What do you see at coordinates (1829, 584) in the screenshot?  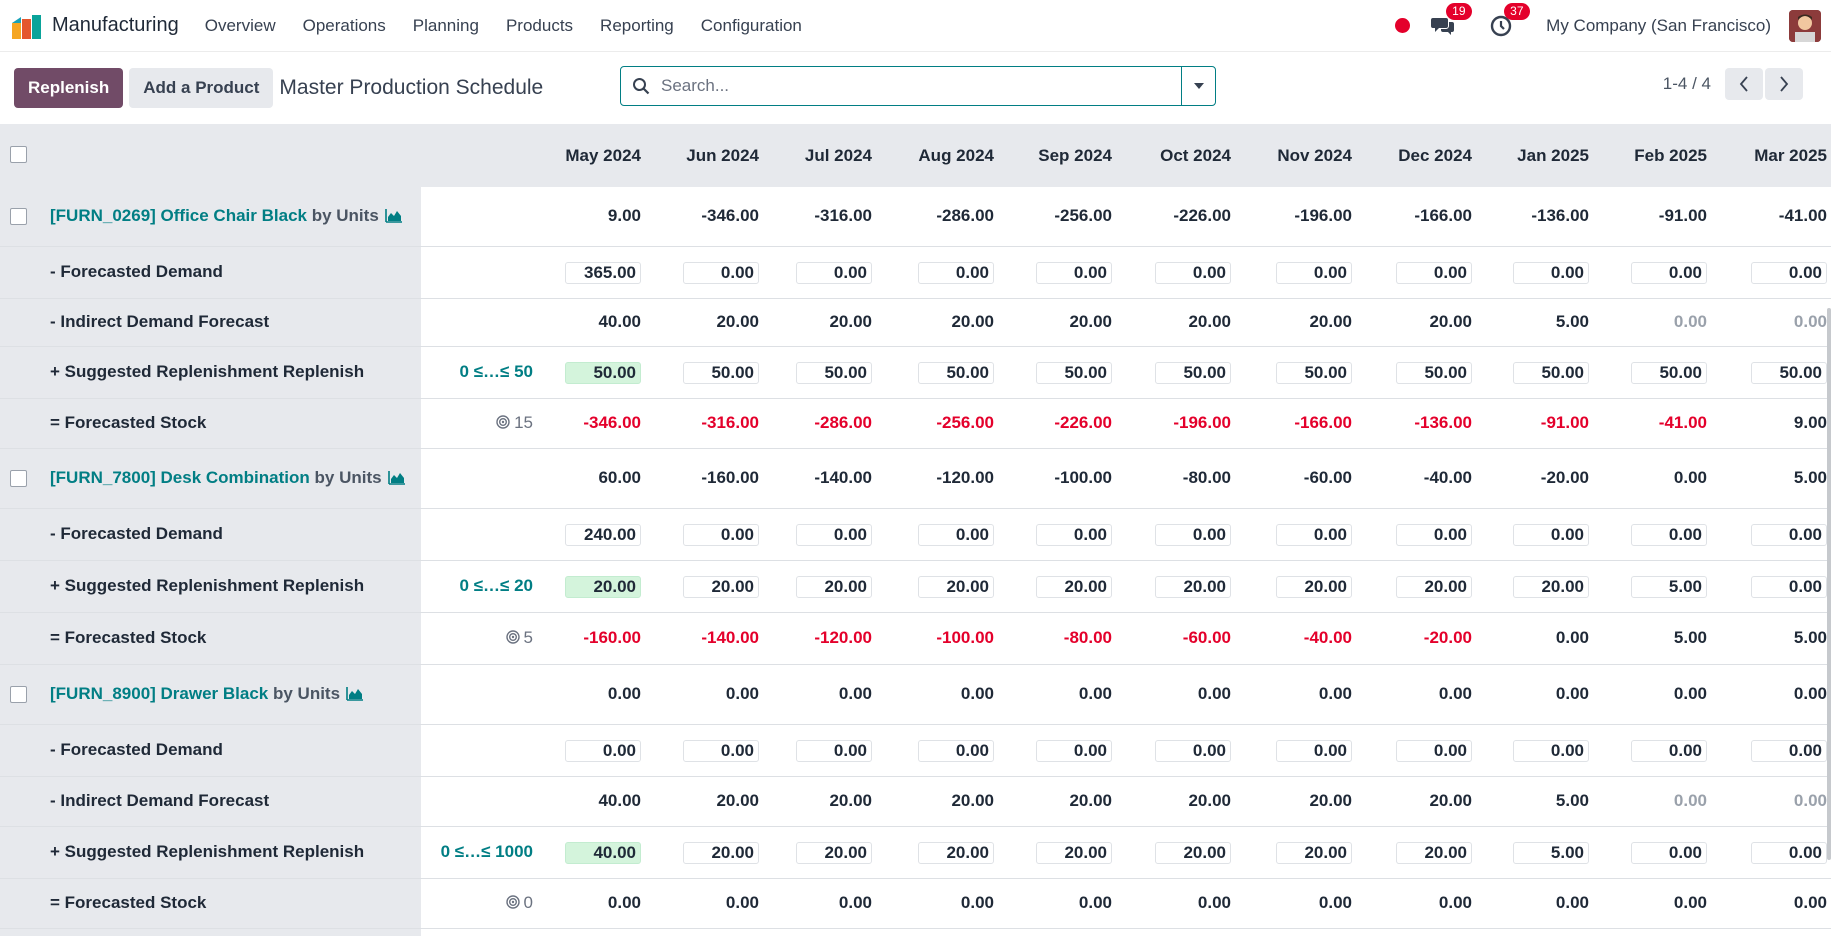 I see `vertical-scrollbar` at bounding box center [1829, 584].